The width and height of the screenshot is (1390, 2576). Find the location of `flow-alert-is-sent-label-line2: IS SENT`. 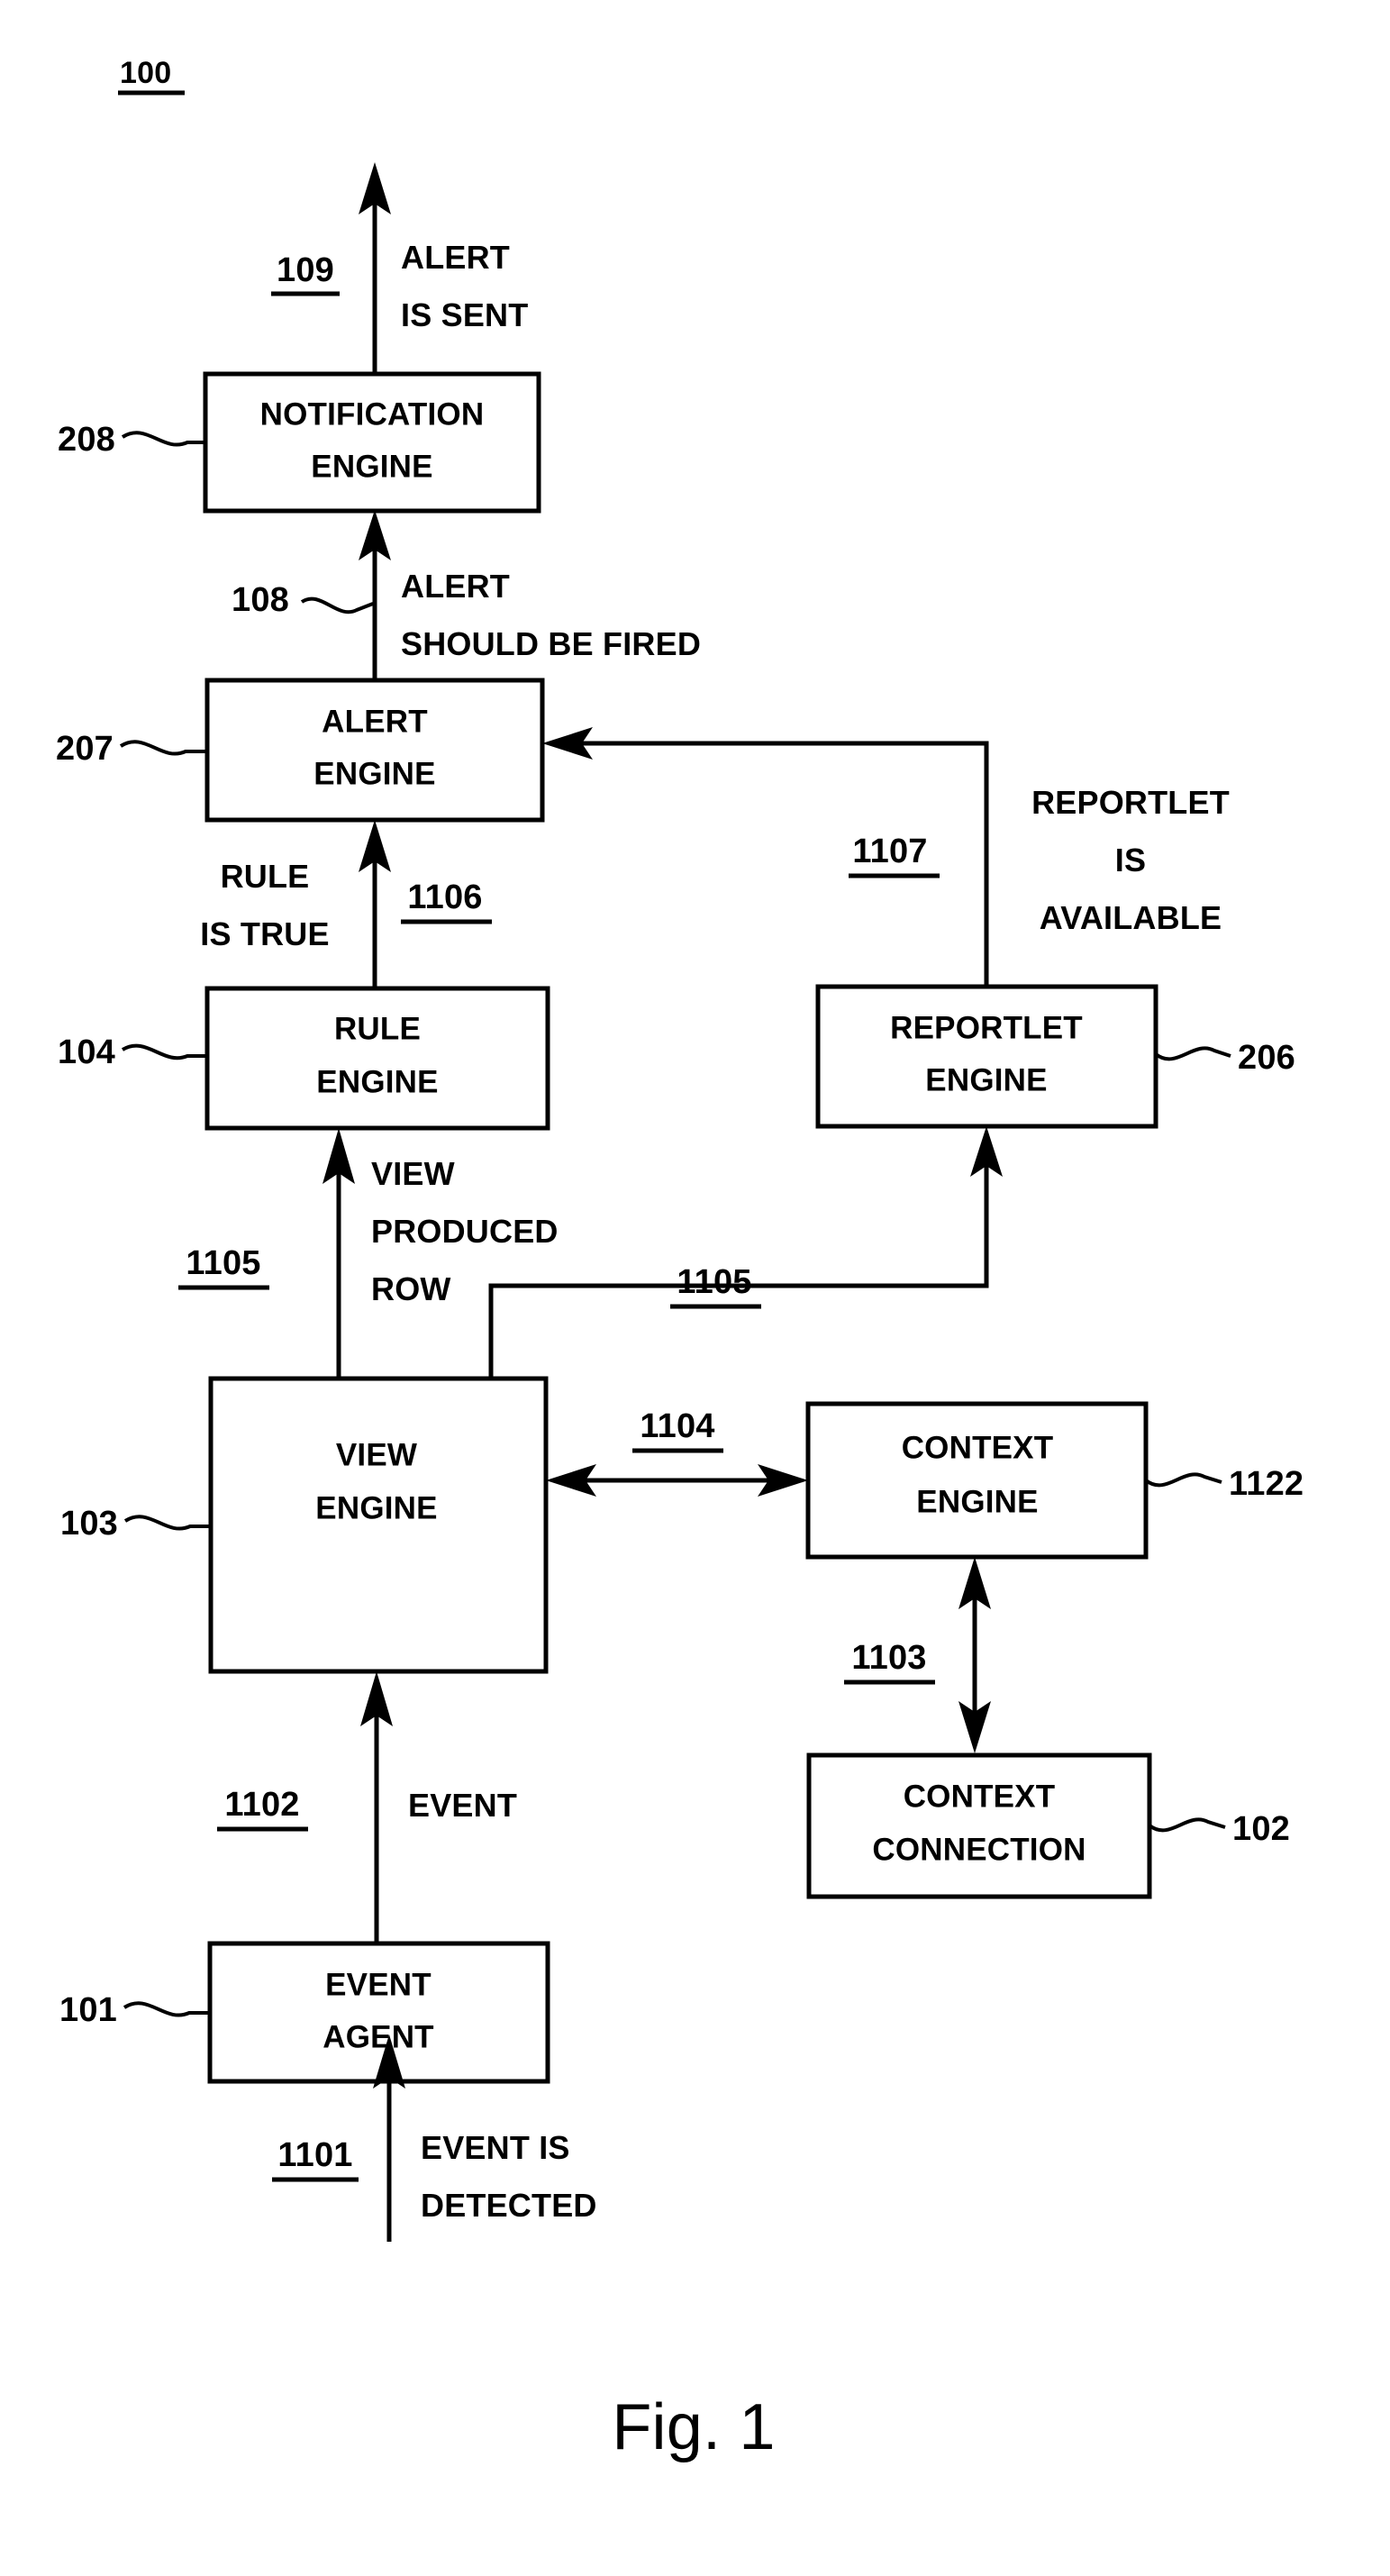

flow-alert-is-sent-label-line2: IS SENT is located at coordinates (464, 314).